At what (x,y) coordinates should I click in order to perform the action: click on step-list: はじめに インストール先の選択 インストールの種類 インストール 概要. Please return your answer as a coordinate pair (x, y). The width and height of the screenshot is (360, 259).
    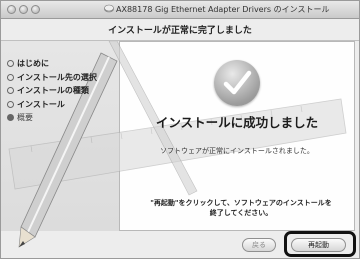
    Looking at the image, I should click on (52, 91).